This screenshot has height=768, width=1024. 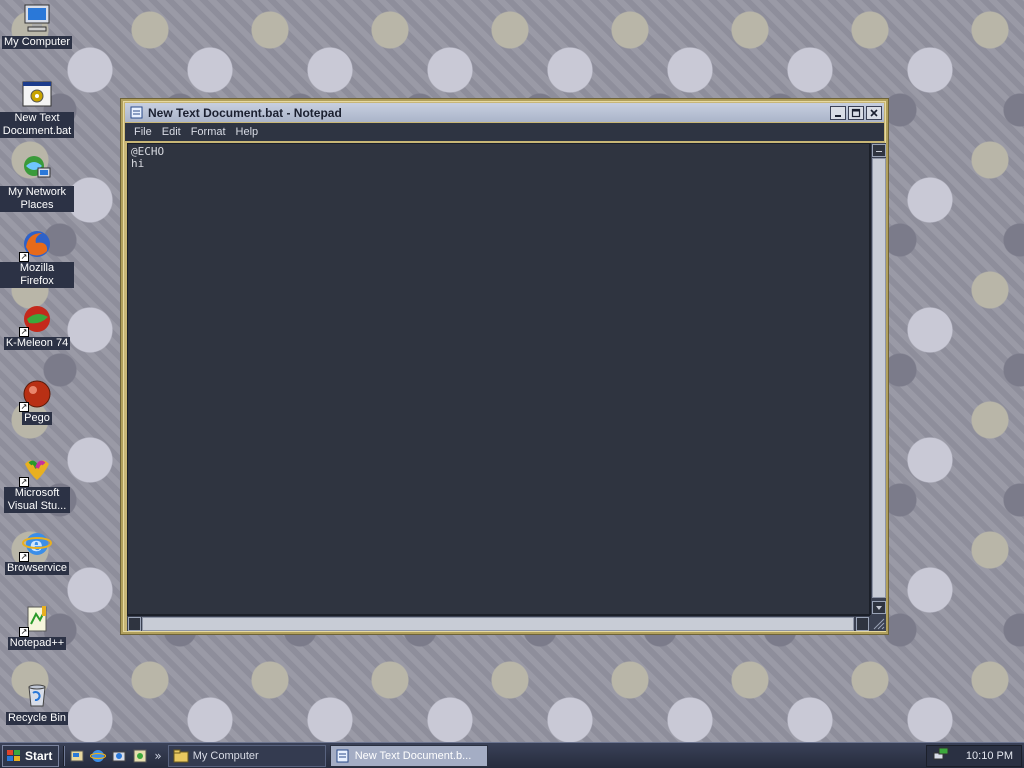 I want to click on menu-file: File, so click(x=143, y=132).